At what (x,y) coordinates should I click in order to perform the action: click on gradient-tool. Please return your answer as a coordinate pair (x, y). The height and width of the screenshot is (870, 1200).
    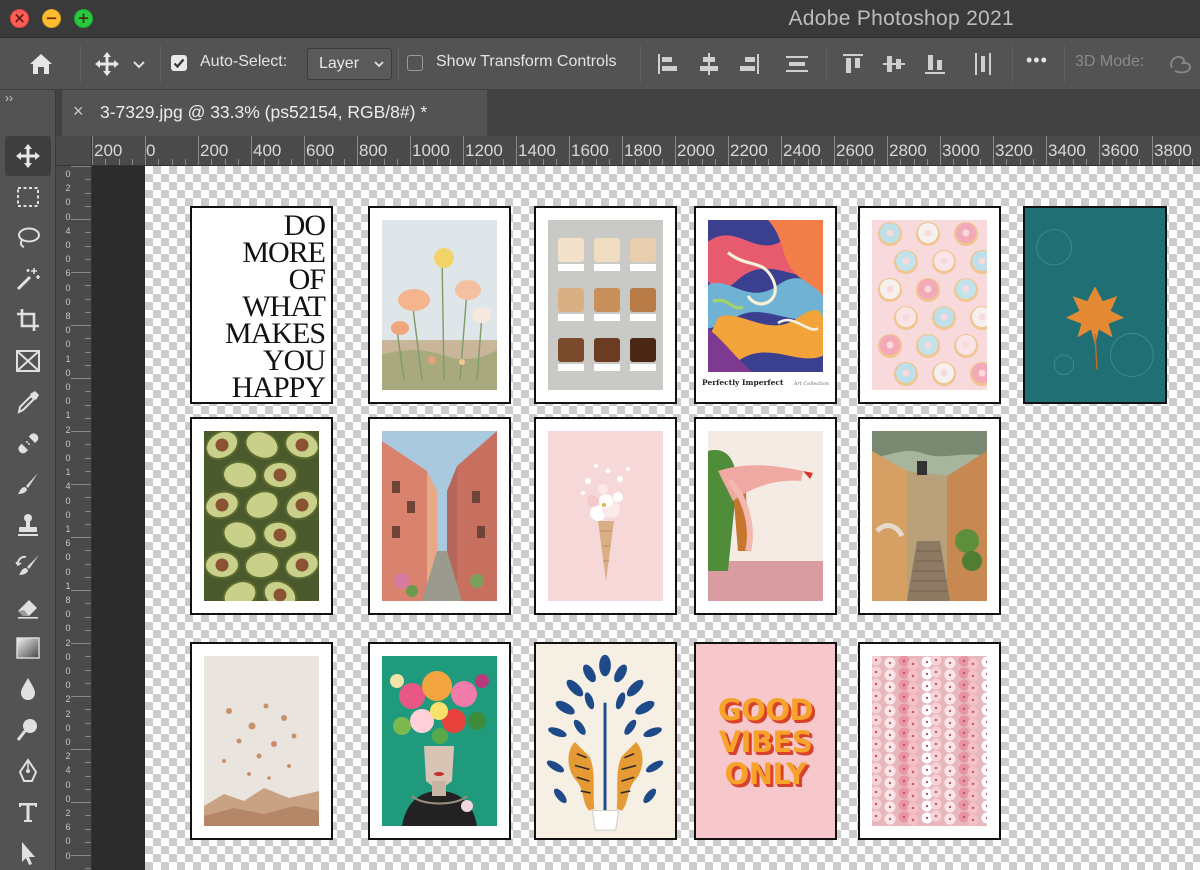
    Looking at the image, I should click on (28, 648).